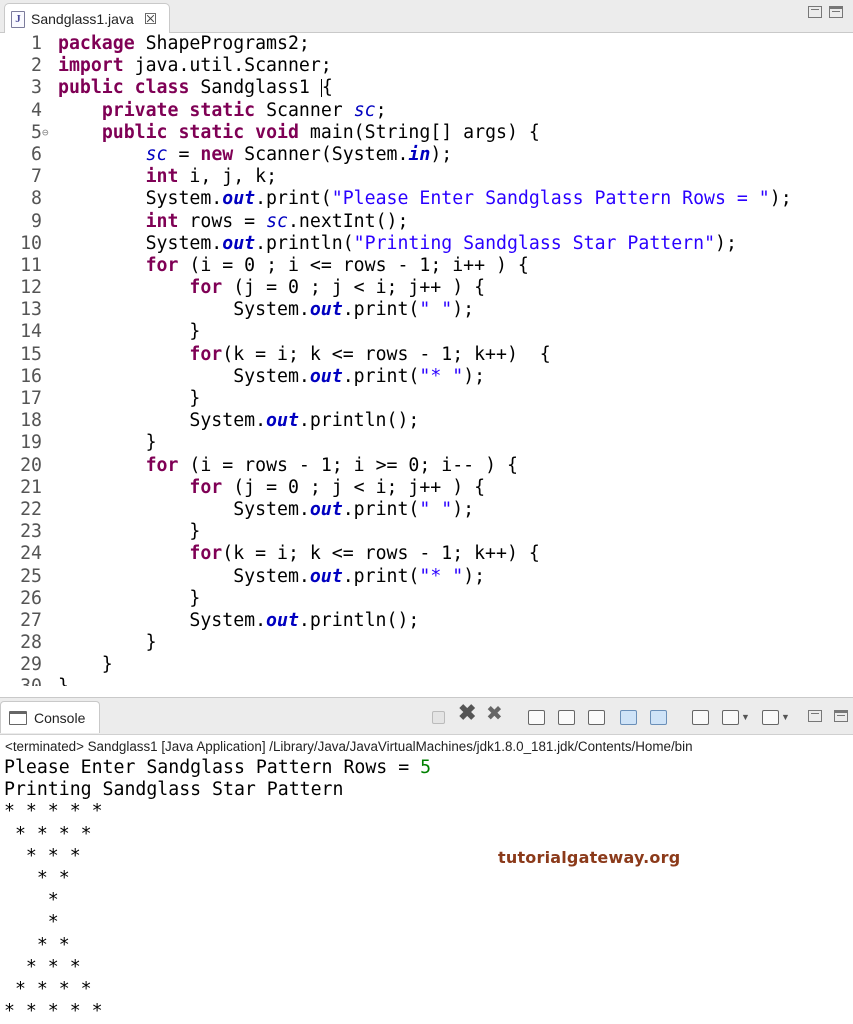 The width and height of the screenshot is (853, 1024). Describe the element at coordinates (536, 717) in the screenshot. I see `clear-console-icon` at that location.